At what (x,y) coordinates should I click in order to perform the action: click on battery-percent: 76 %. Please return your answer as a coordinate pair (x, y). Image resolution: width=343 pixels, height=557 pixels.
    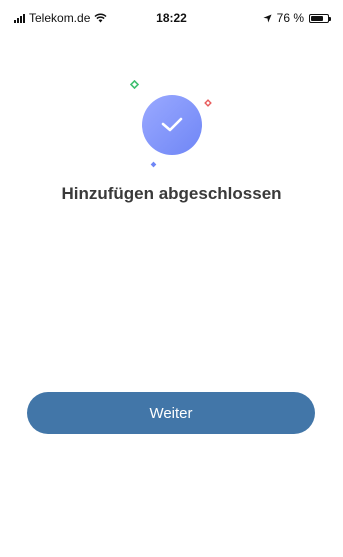
    Looking at the image, I should click on (290, 18).